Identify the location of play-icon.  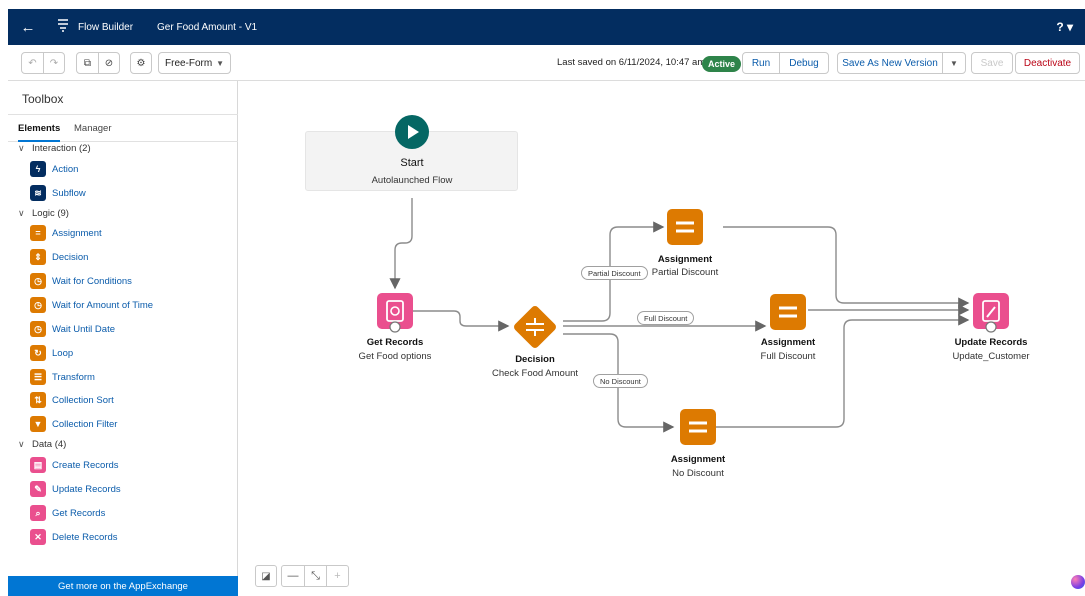
(412, 132).